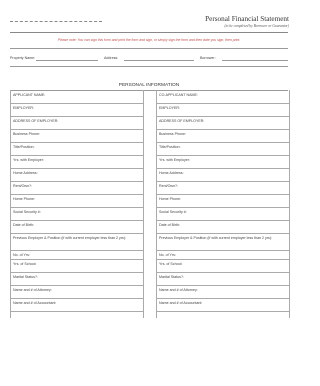  I want to click on applicant-field-label: EMPLOYER:, so click(23, 108).